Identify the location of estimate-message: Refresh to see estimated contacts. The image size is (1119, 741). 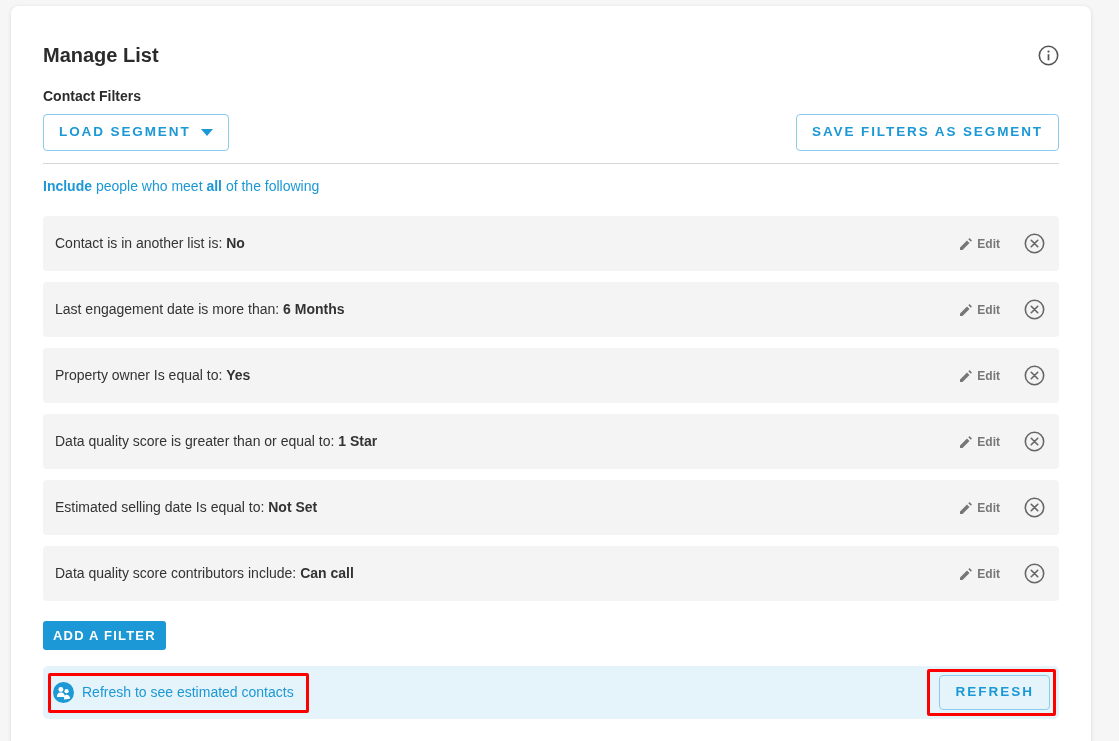
(188, 692).